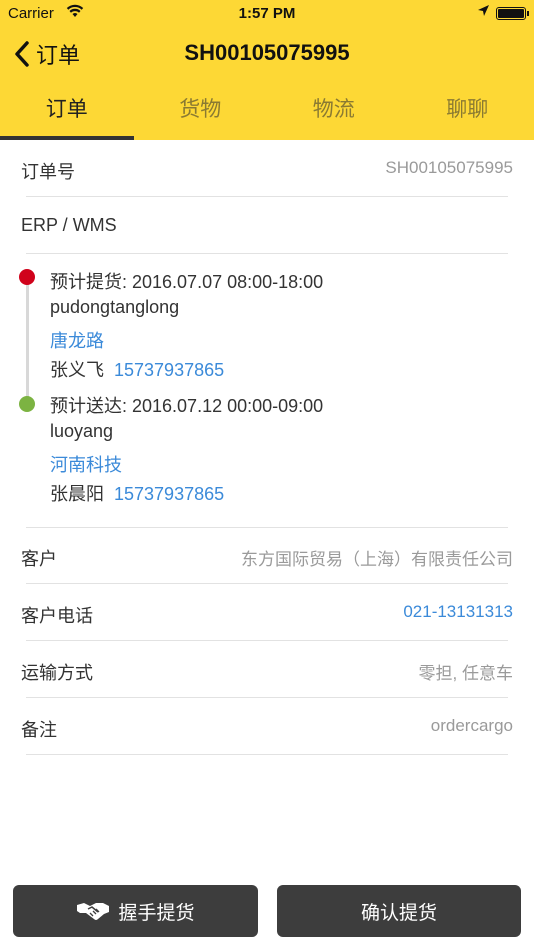 Image resolution: width=534 pixels, height=950 pixels. I want to click on pickup-address-link: 唐龙路, so click(77, 340).